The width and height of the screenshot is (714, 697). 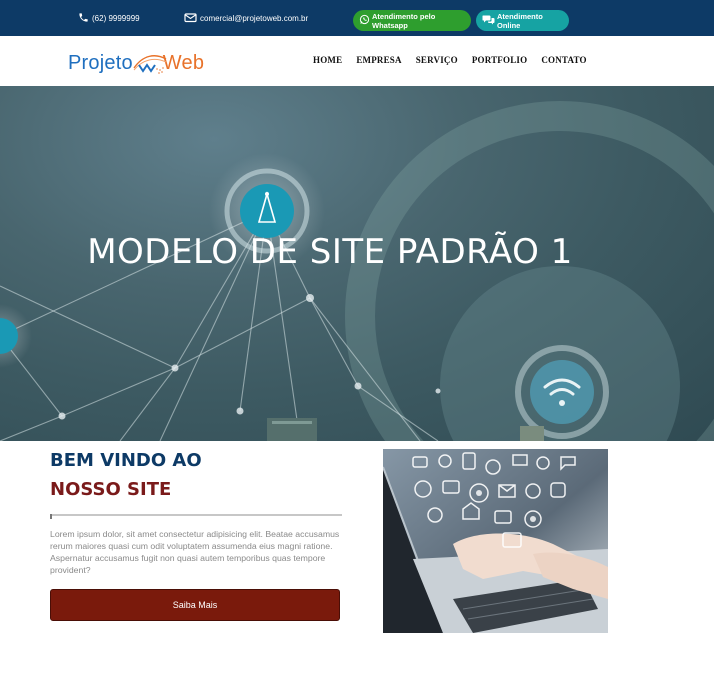 What do you see at coordinates (378, 60) in the screenshot?
I see `nav-item-empresa: EMPRESA` at bounding box center [378, 60].